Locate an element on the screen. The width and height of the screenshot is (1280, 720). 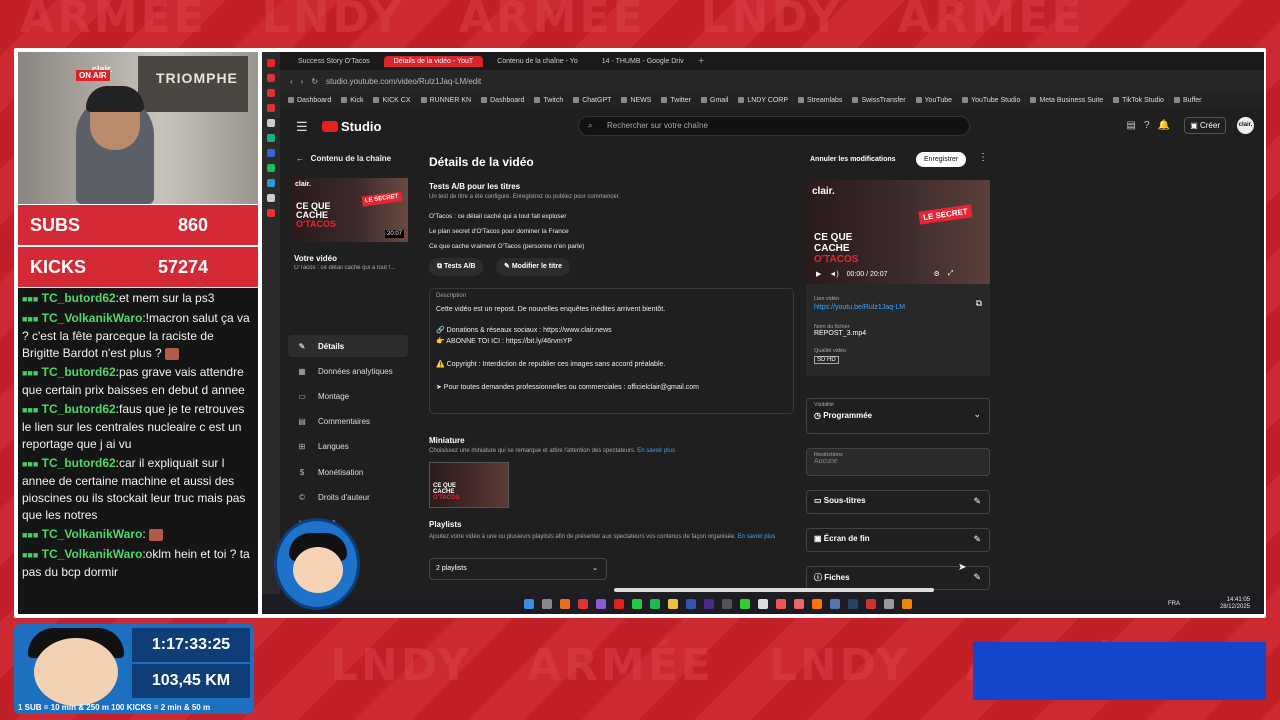
nav-copyright: © Droits d'auteur is located at coordinates (348, 497).